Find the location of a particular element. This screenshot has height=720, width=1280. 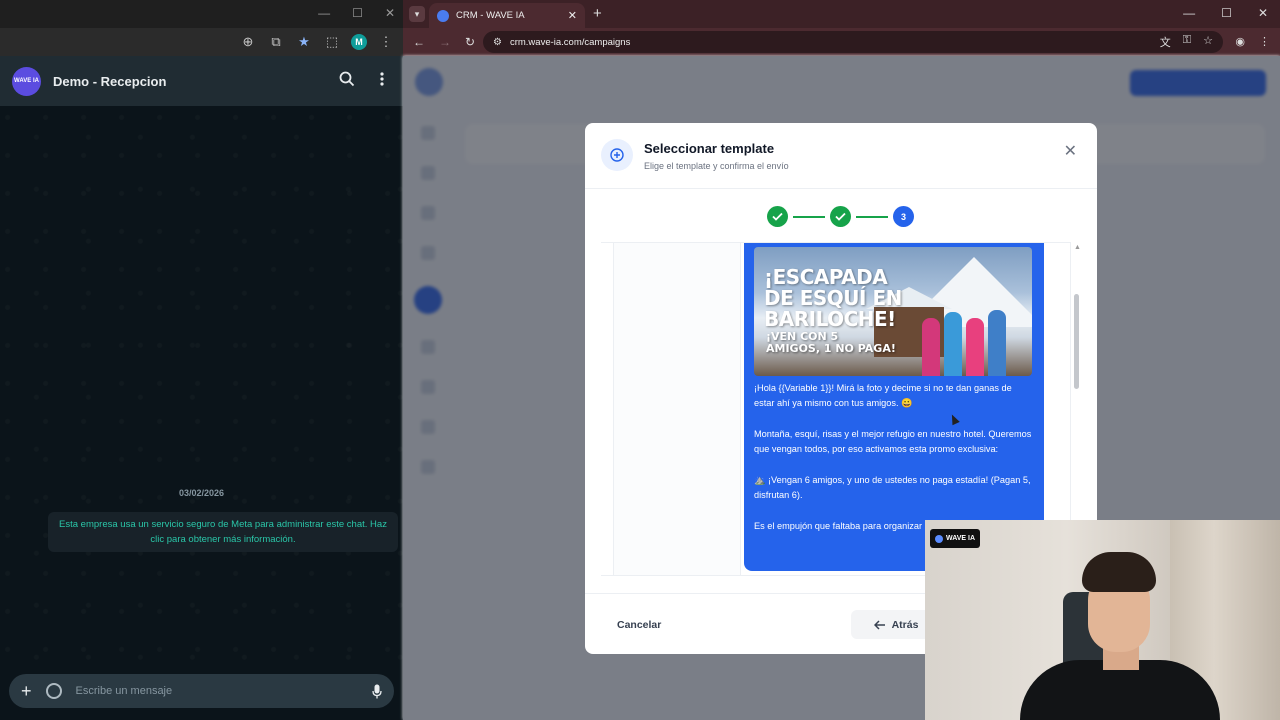

profile-icon: ◉ is located at coordinates (1240, 41).